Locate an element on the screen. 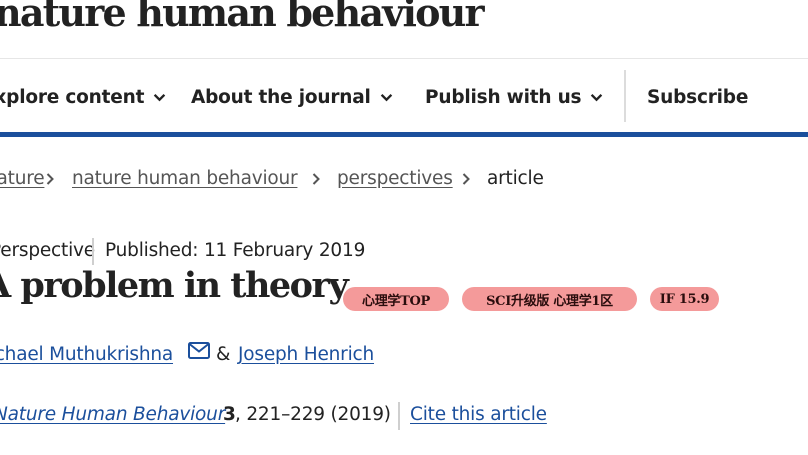 The height and width of the screenshot is (455, 808). journal-link: Nature Human Behaviour is located at coordinates (112, 414).